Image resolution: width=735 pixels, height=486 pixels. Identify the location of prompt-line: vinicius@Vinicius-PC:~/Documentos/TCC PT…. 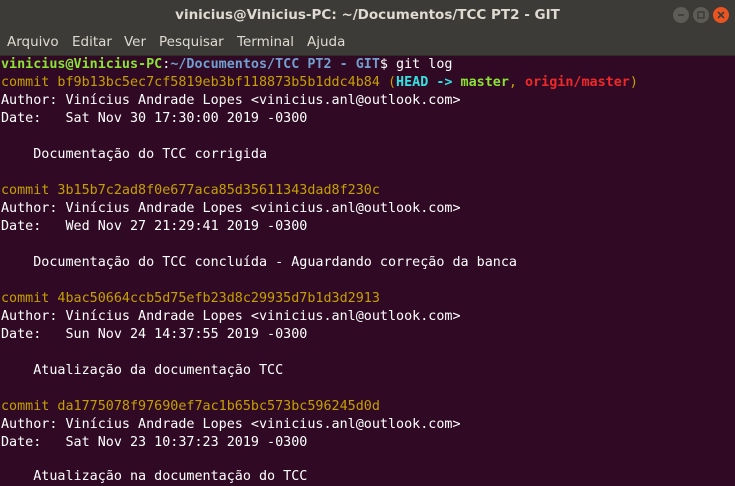
(226, 65).